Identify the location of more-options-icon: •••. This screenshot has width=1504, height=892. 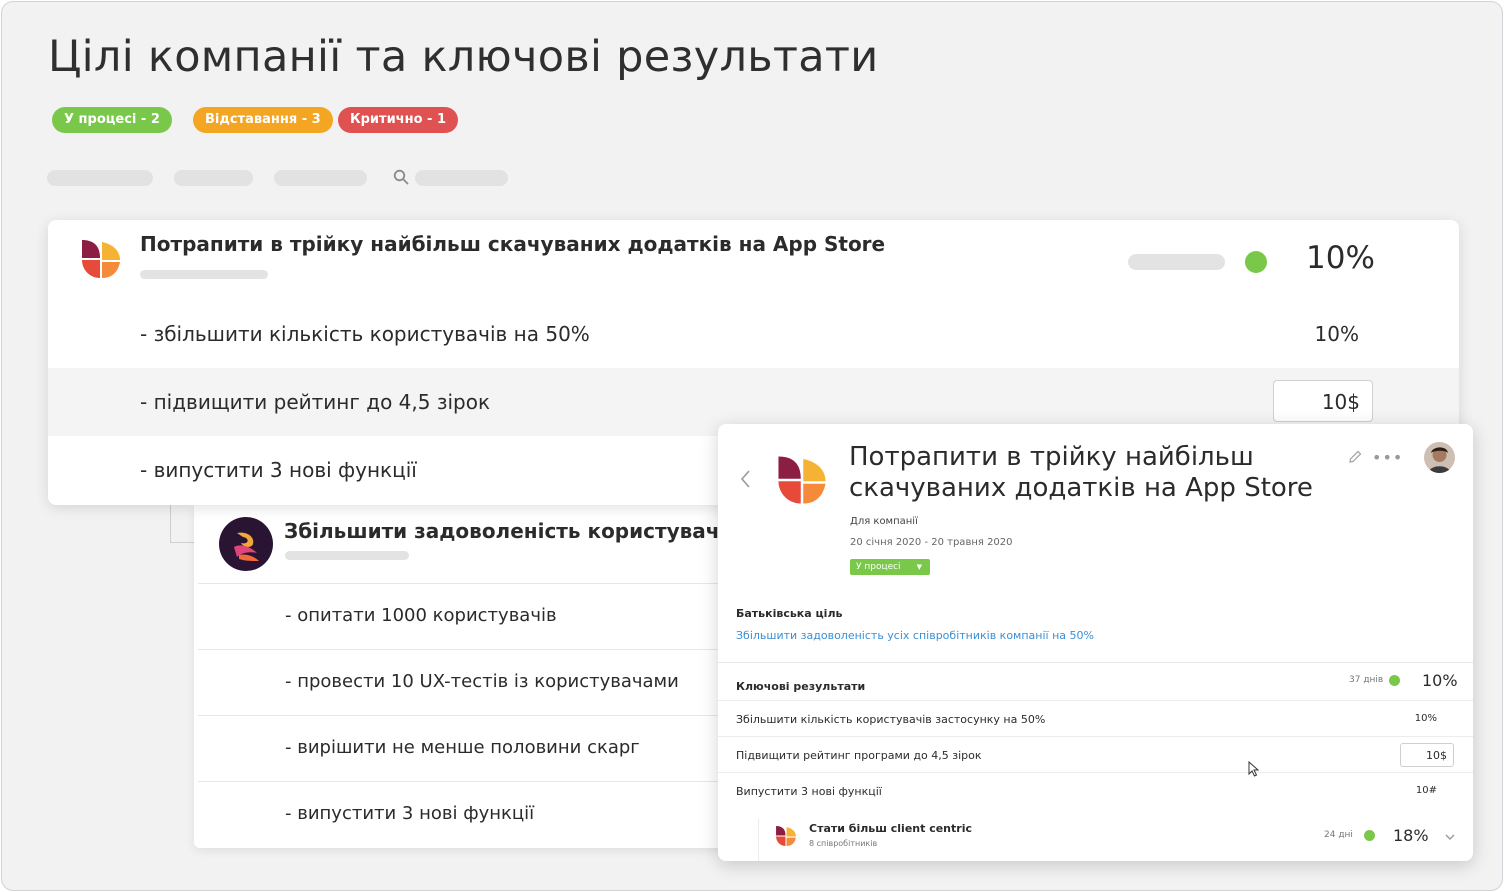
(1387, 457).